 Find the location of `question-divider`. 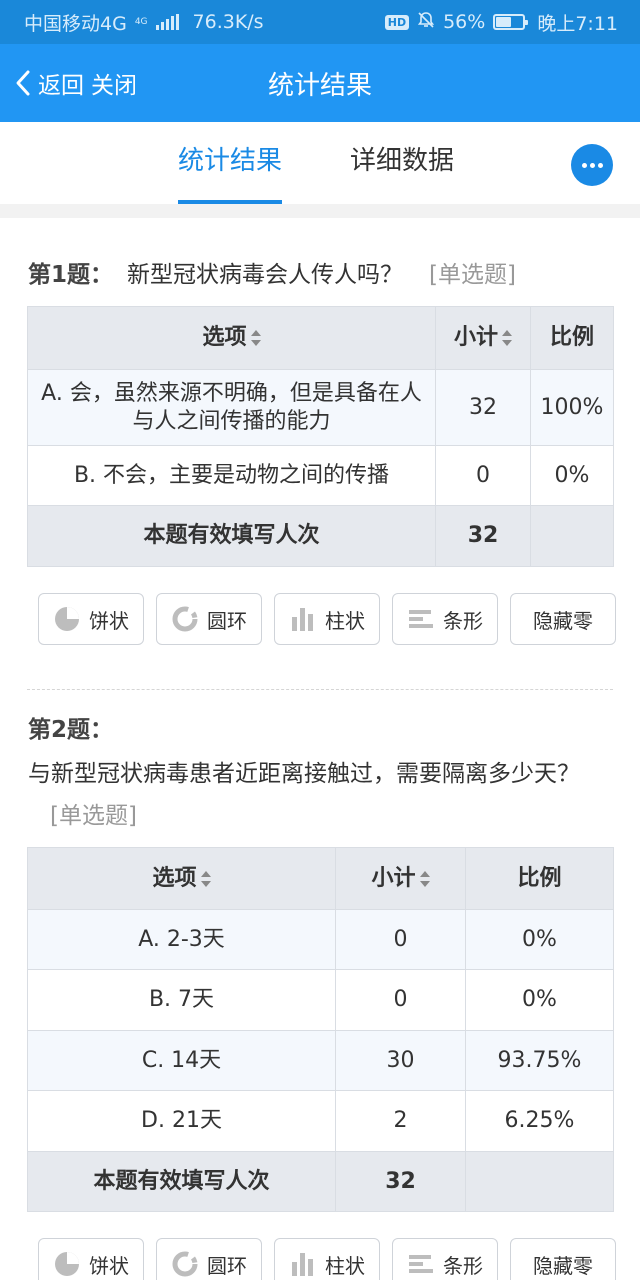

question-divider is located at coordinates (320, 689).